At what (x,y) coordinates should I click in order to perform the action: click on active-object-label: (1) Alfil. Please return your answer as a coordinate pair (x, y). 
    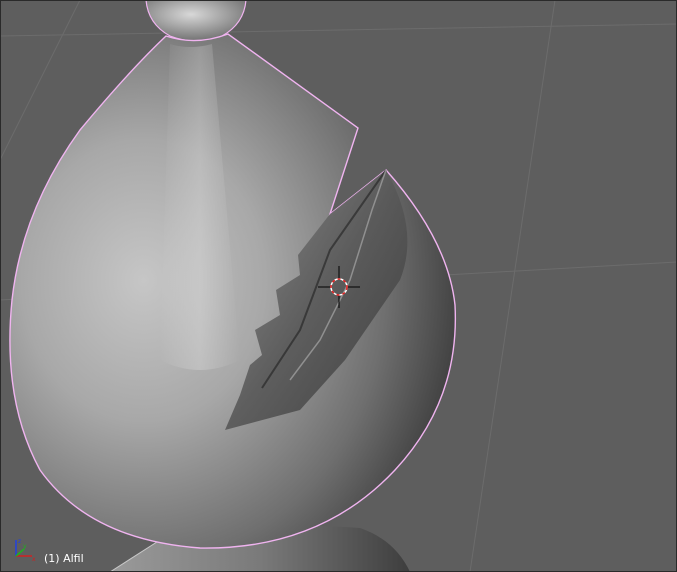
    Looking at the image, I should click on (64, 558).